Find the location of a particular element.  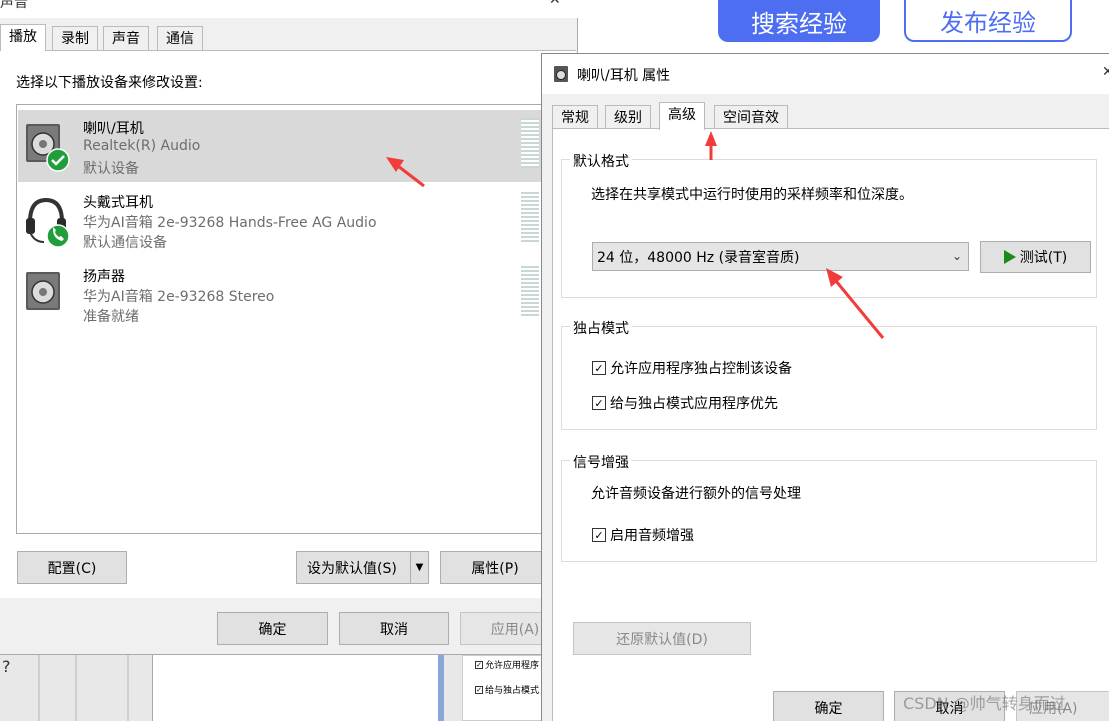

test-button: 测试(T) is located at coordinates (1035, 257).